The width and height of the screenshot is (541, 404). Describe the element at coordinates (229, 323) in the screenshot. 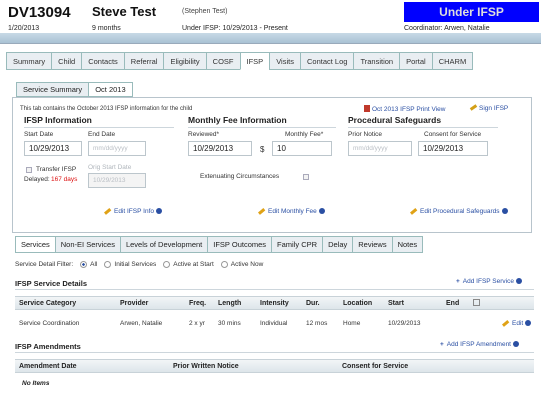

I see `cell-length: 30 mins` at that location.